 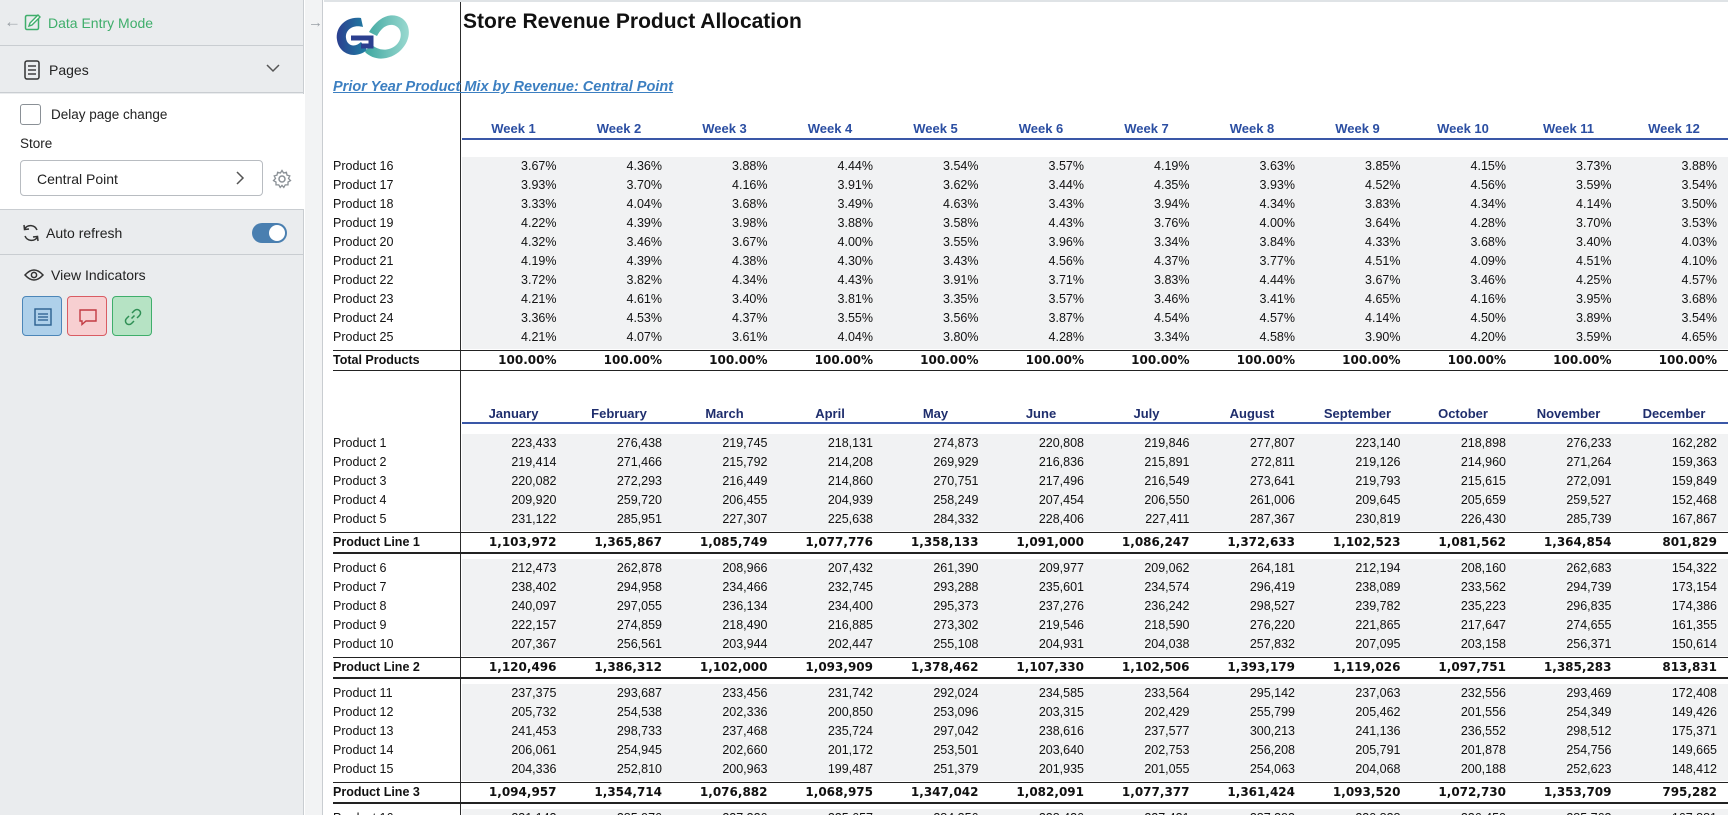 I want to click on data-cell: 237,577, so click(x=1139, y=731).